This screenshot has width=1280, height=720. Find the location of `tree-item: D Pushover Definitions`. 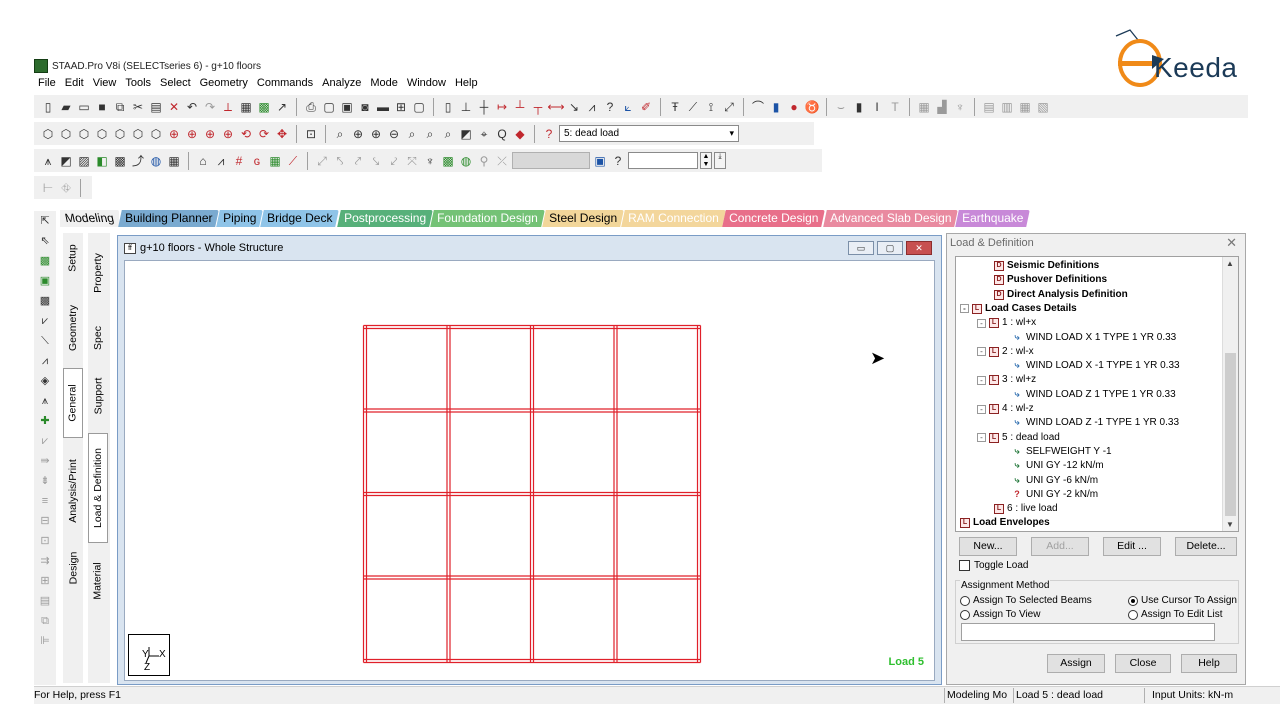

tree-item: D Pushover Definitions is located at coordinates (1050, 280).